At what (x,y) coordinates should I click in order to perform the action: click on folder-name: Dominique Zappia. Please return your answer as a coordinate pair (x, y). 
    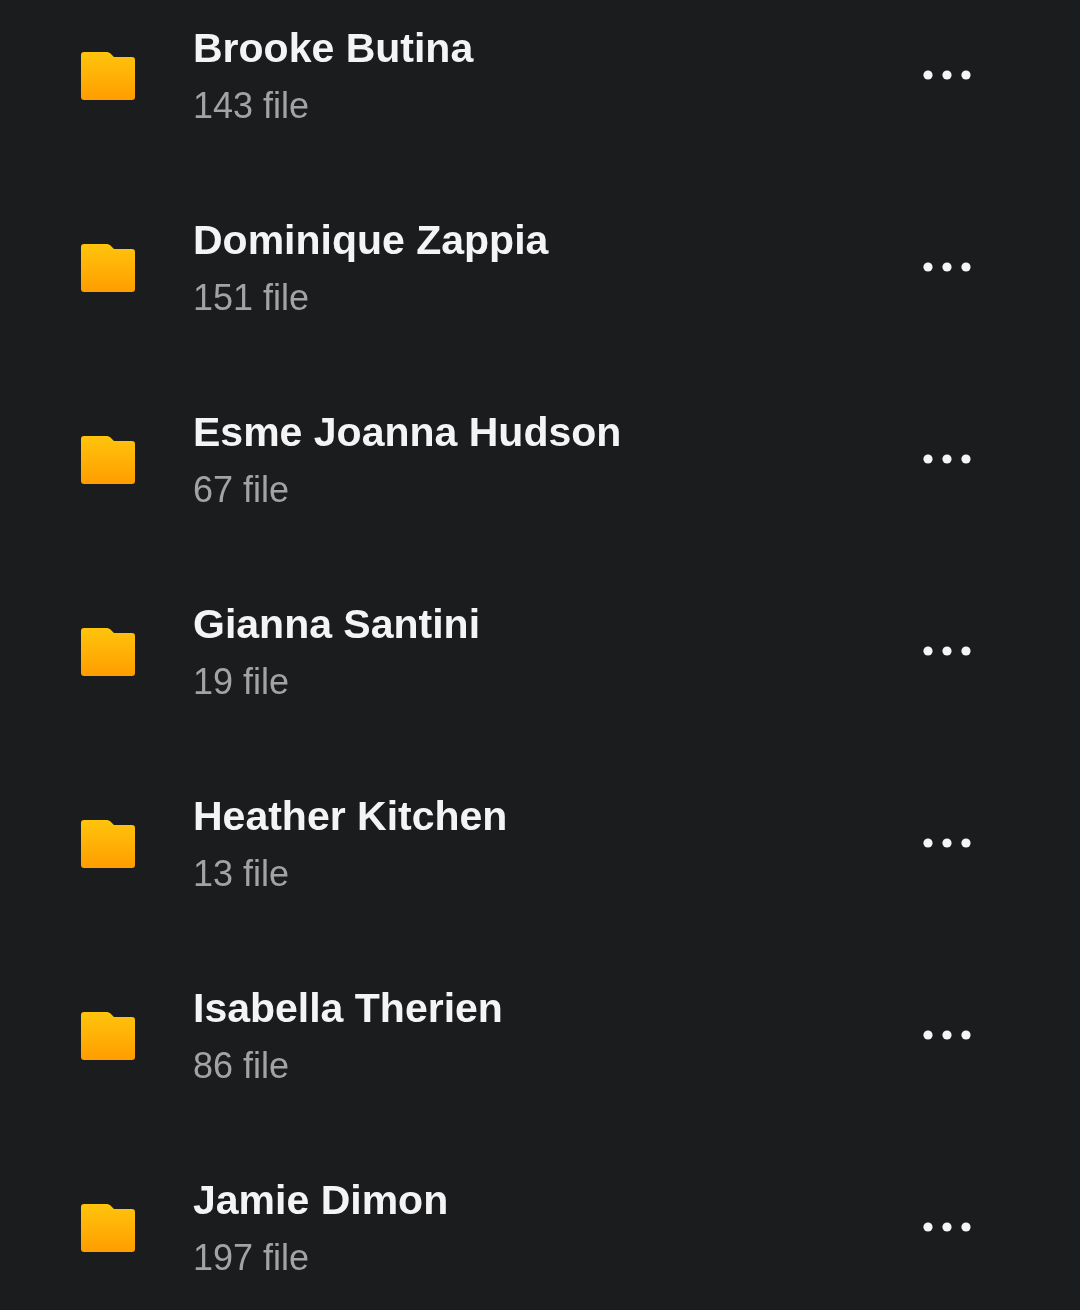
    Looking at the image, I should click on (371, 240).